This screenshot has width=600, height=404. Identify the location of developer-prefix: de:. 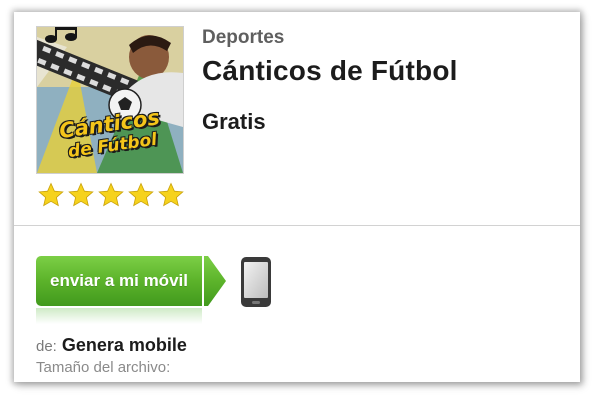
(46, 346).